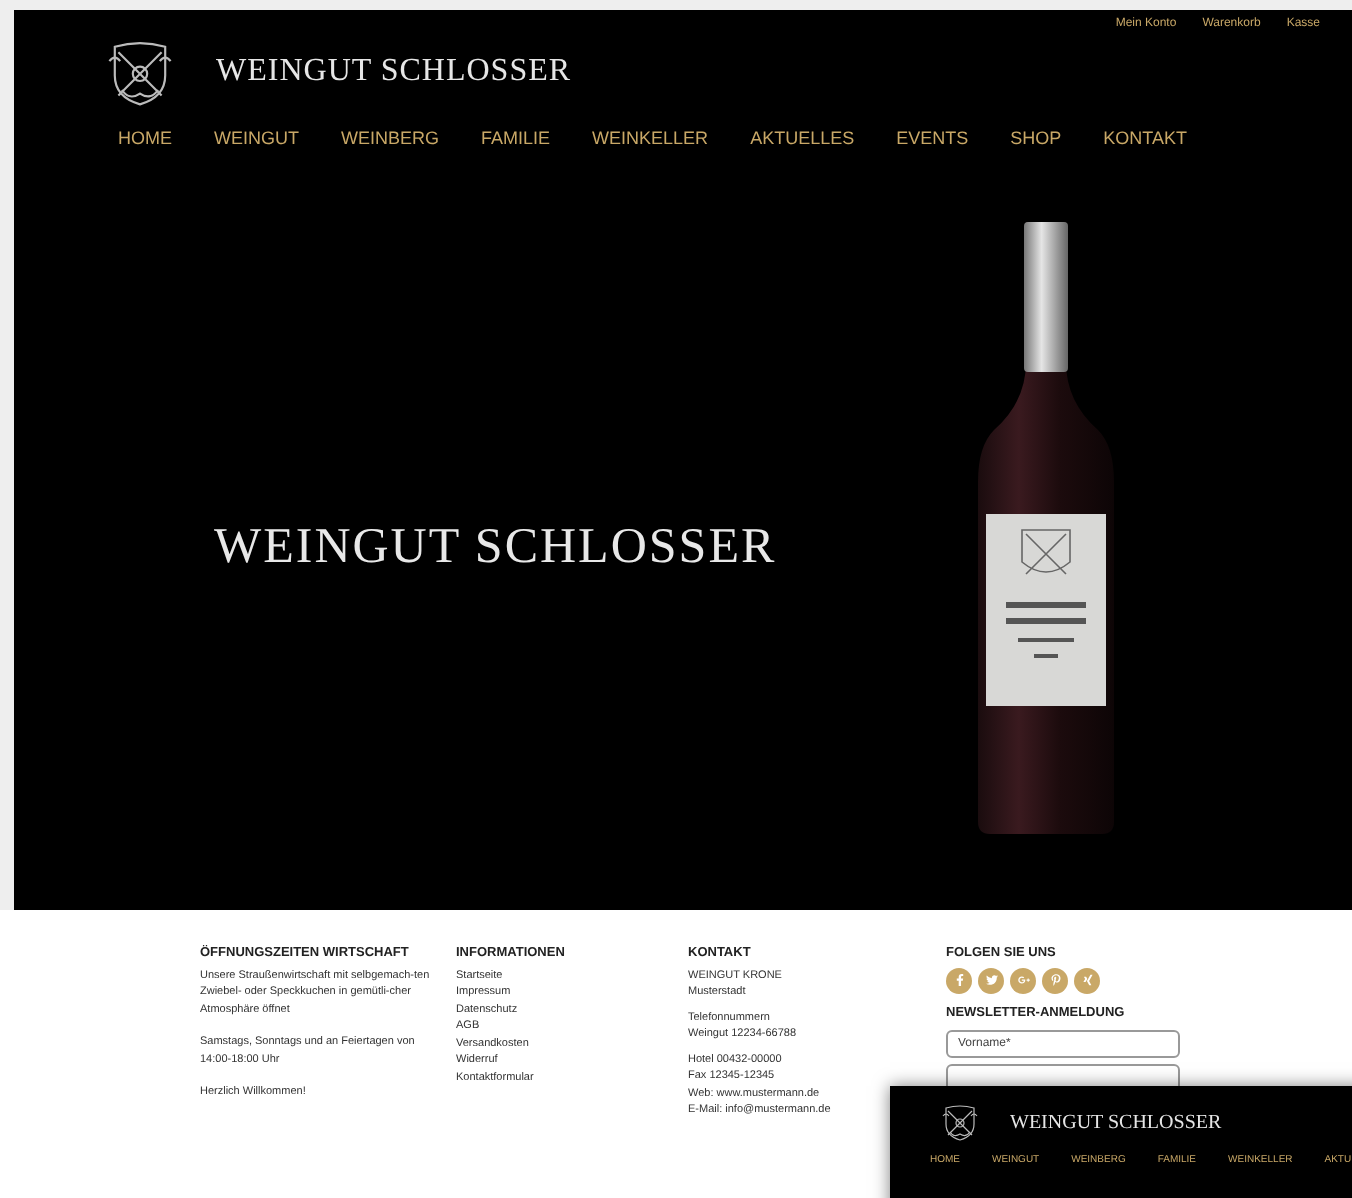 This screenshot has height=1198, width=1352. What do you see at coordinates (1145, 139) in the screenshot?
I see `nav-link: KONTAKT` at bounding box center [1145, 139].